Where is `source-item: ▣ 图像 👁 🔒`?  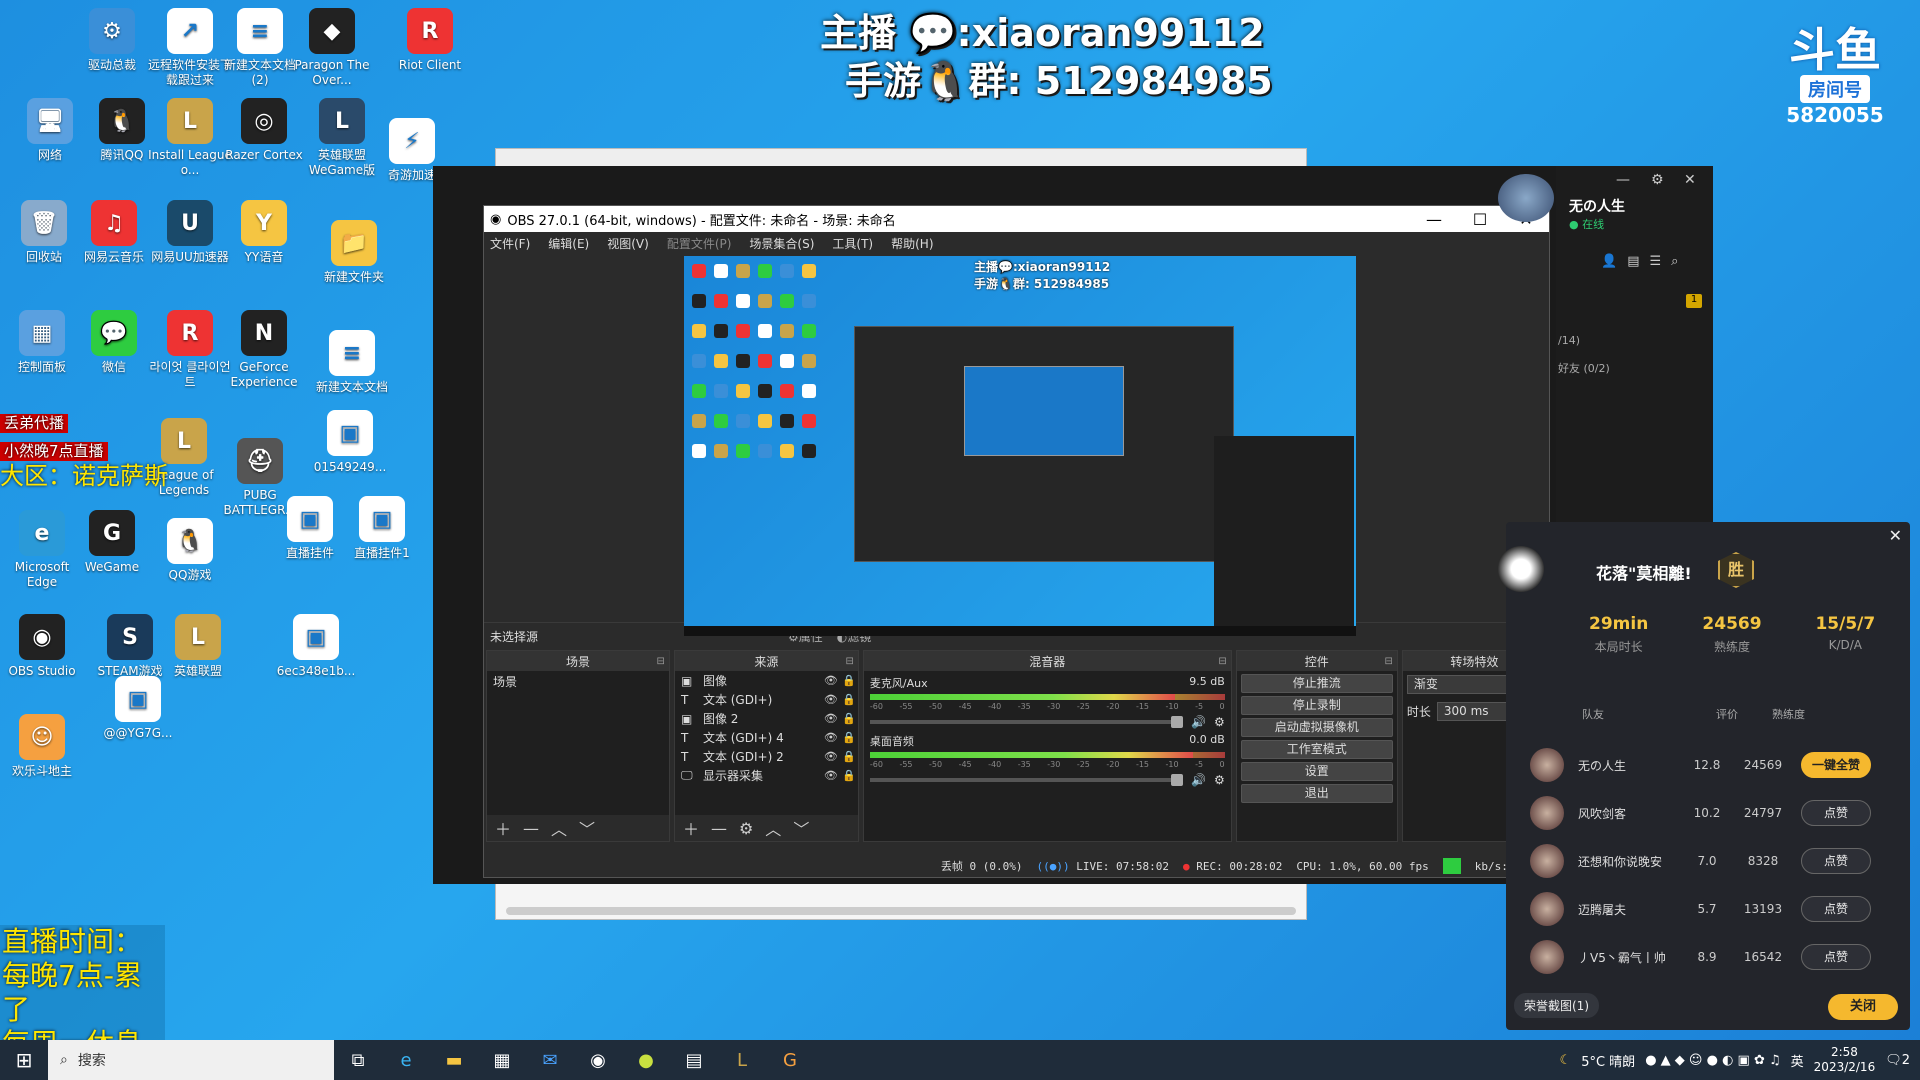 source-item: ▣ 图像 👁 🔒 is located at coordinates (766, 680).